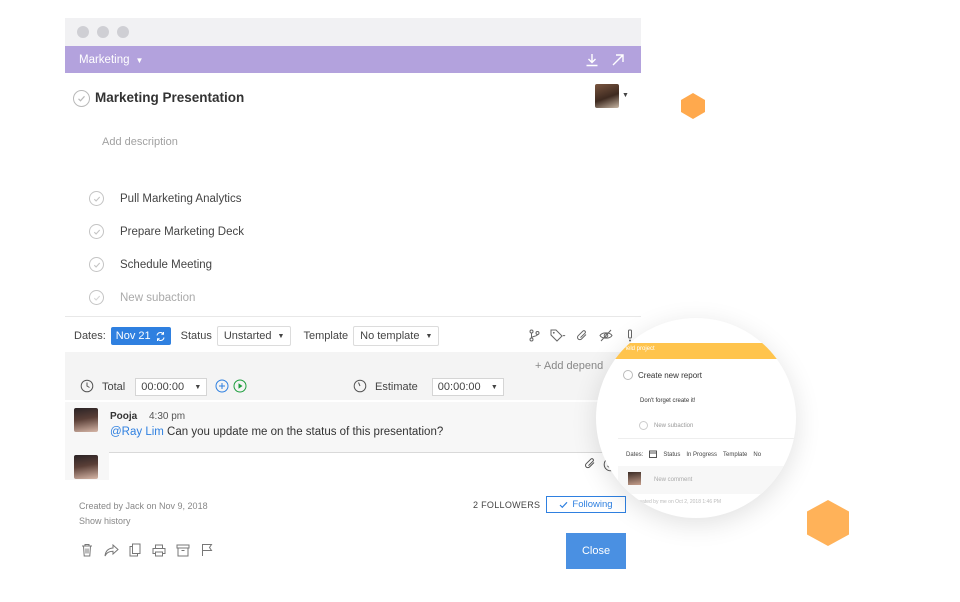 The width and height of the screenshot is (960, 602). Describe the element at coordinates (459, 387) in the screenshot. I see `estimate-value: 00:00:00` at that location.